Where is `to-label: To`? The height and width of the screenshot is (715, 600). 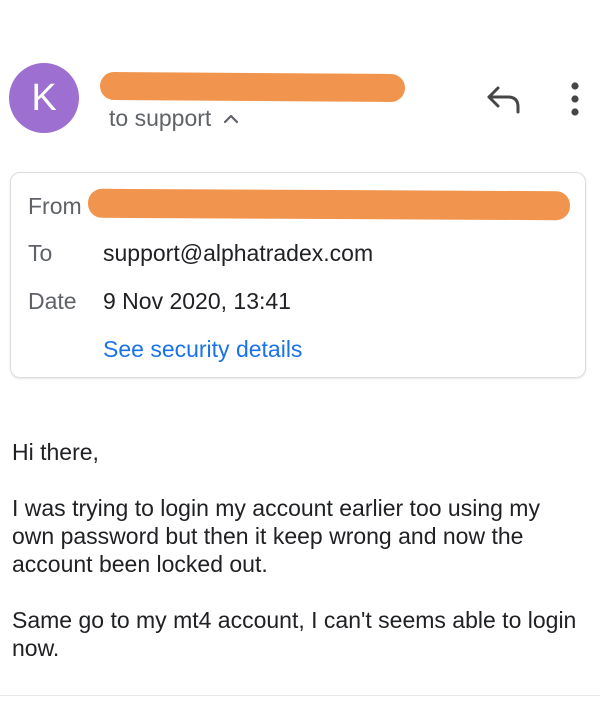 to-label: To is located at coordinates (40, 253).